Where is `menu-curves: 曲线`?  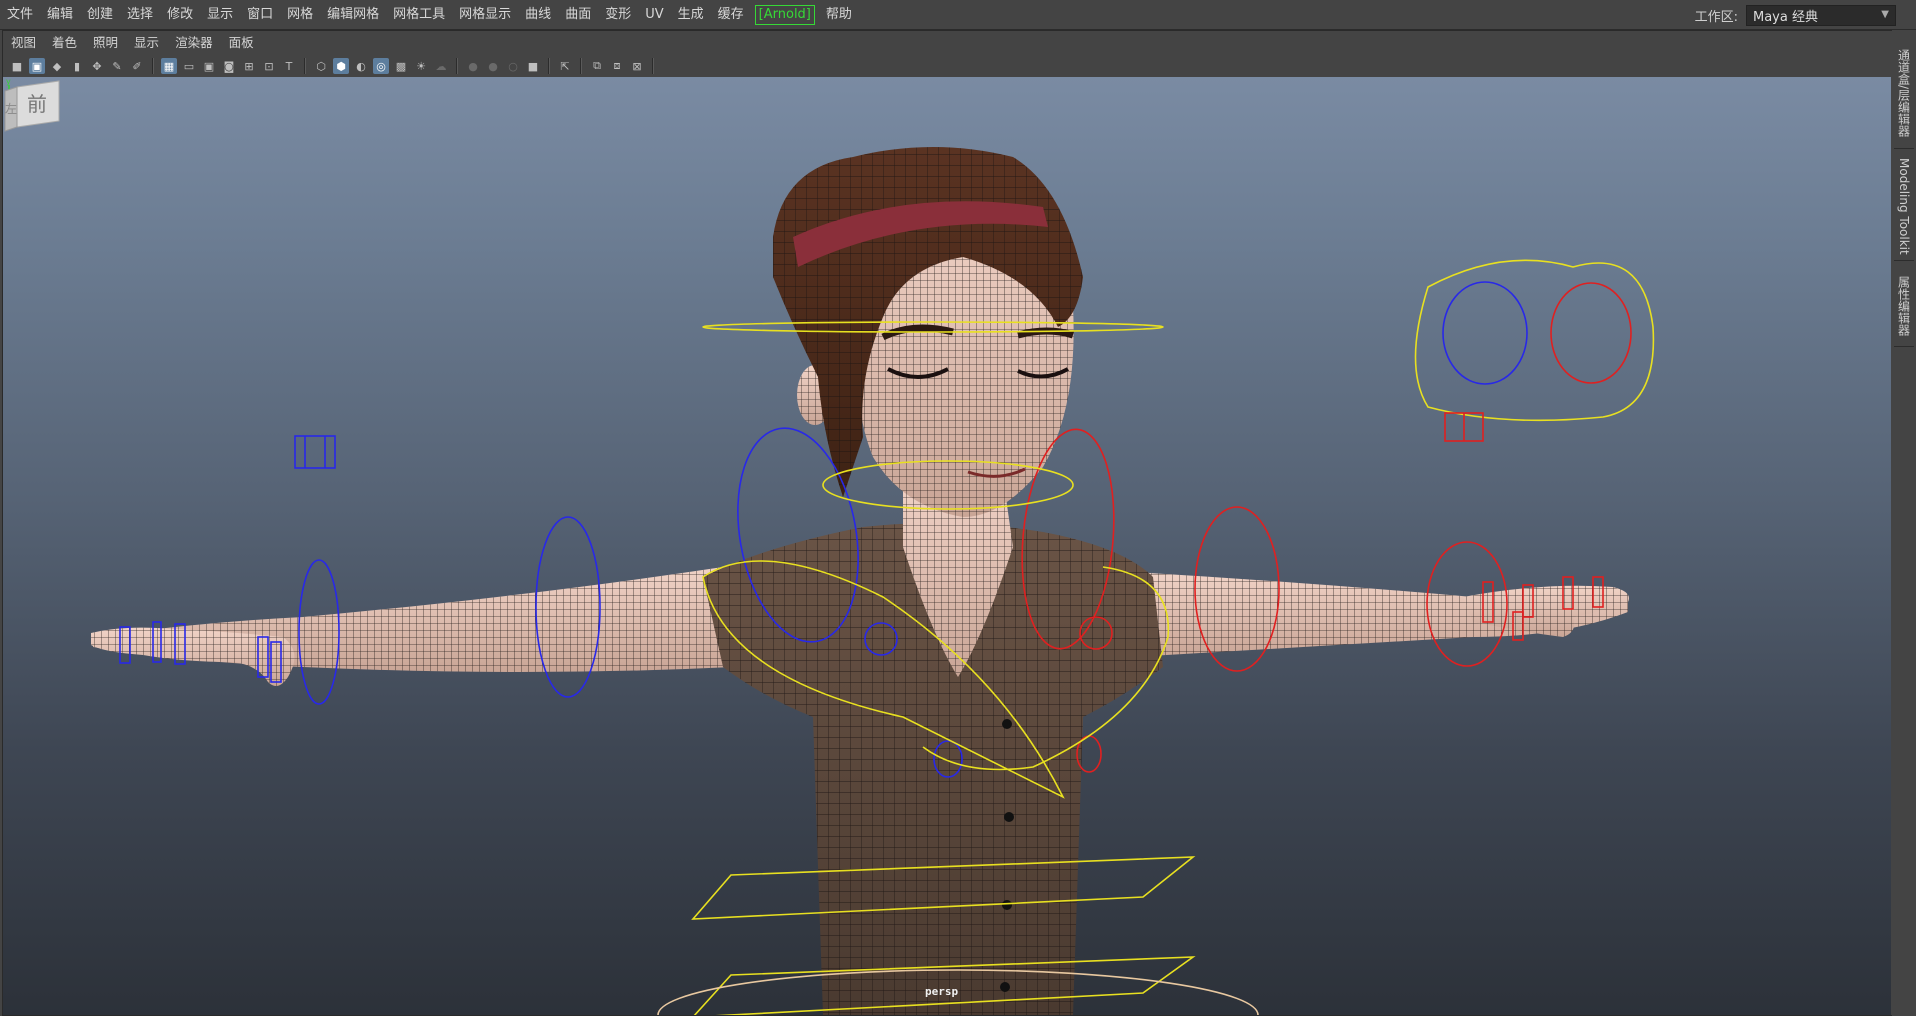
menu-curves: 曲线 is located at coordinates (538, 15).